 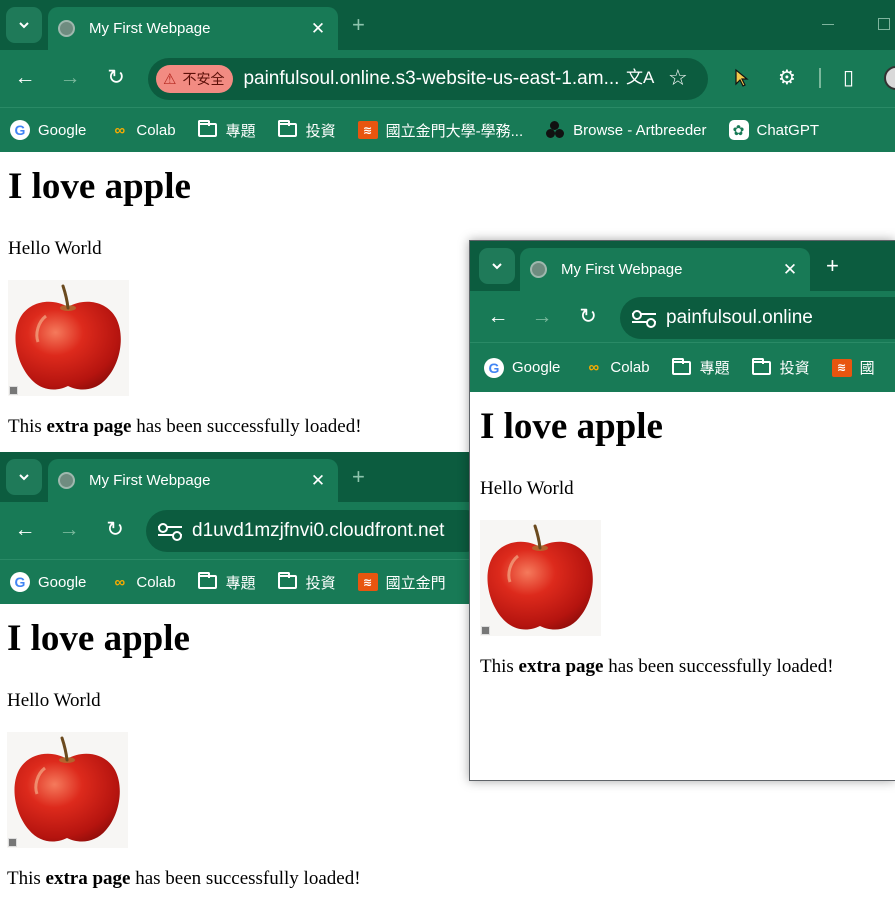 I want to click on bookmark-artbreeder: Browse - Artbreeder, so click(x=626, y=130).